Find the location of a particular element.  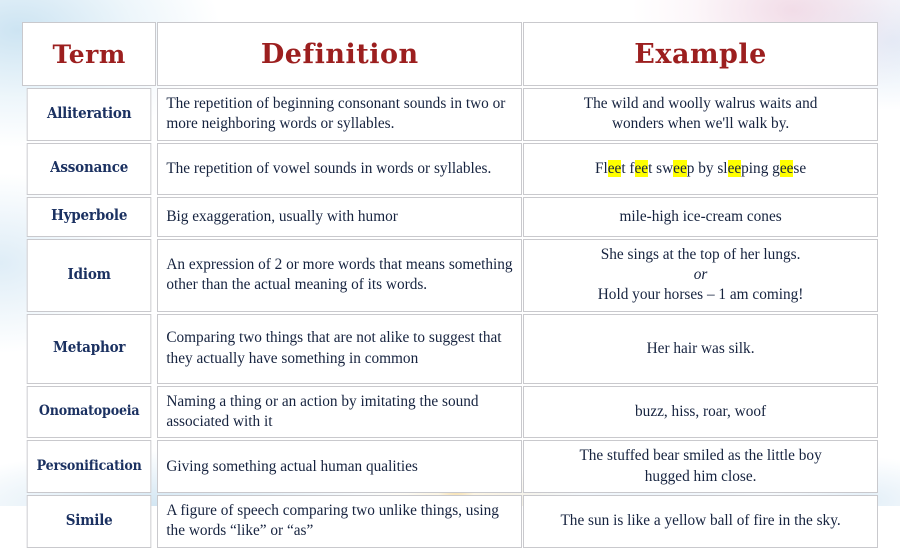

column-header-term: Term is located at coordinates (89, 54).